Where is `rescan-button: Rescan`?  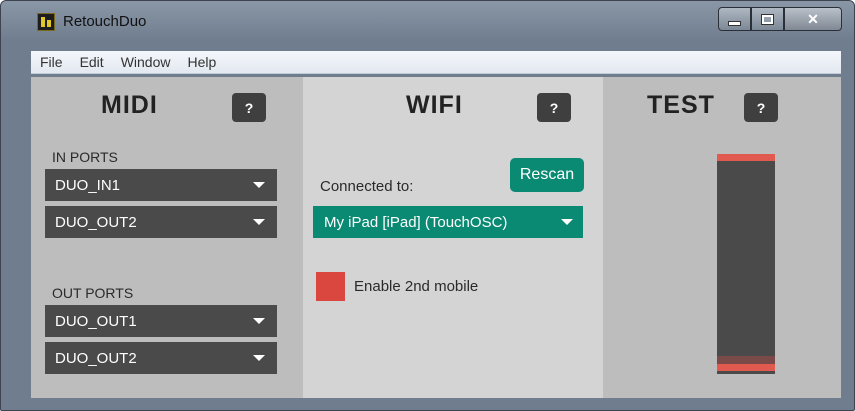
rescan-button: Rescan is located at coordinates (547, 175).